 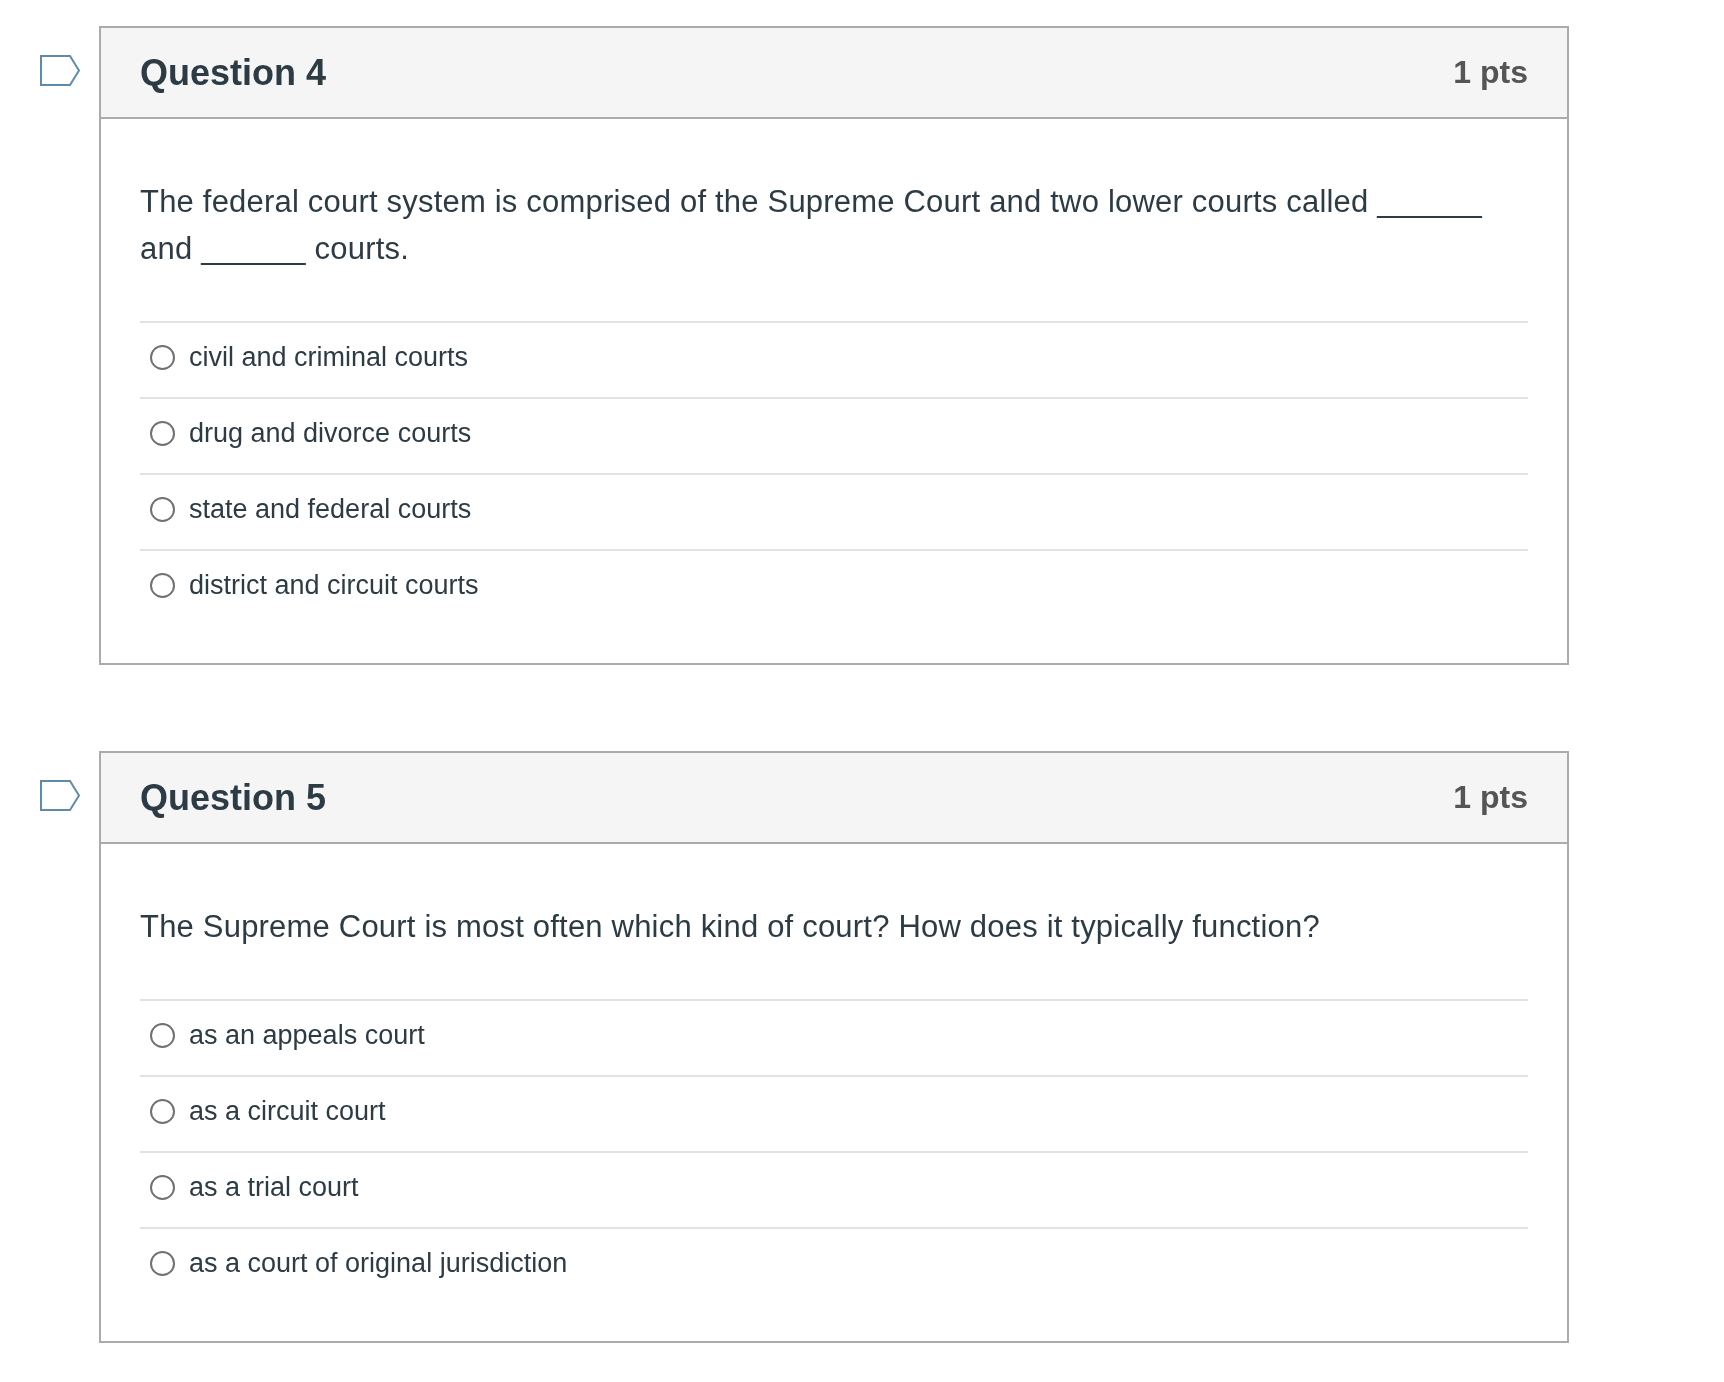 I want to click on answer-label: as a circuit court, so click(x=287, y=1111).